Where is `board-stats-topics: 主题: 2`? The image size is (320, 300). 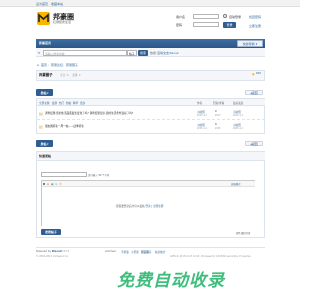
board-stats-topics: 主题: 2 is located at coordinates (76, 75).